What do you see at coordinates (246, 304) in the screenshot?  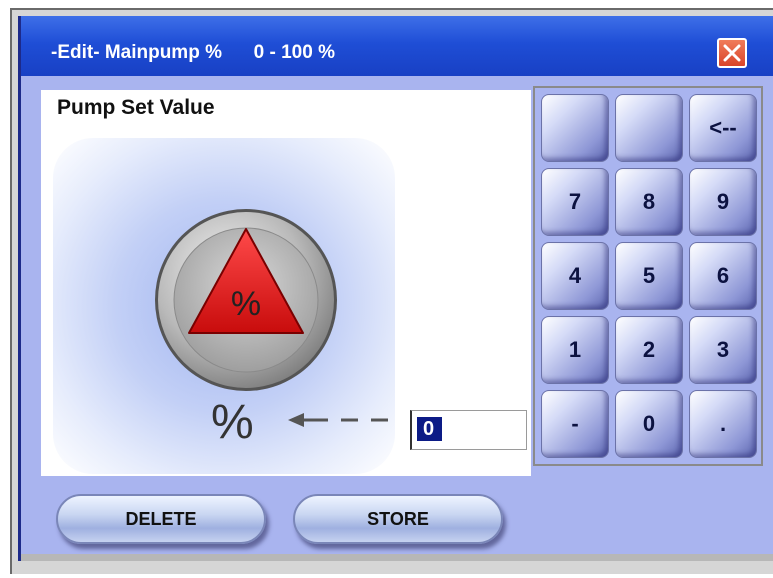 I see `pump-icon-text: %` at bounding box center [246, 304].